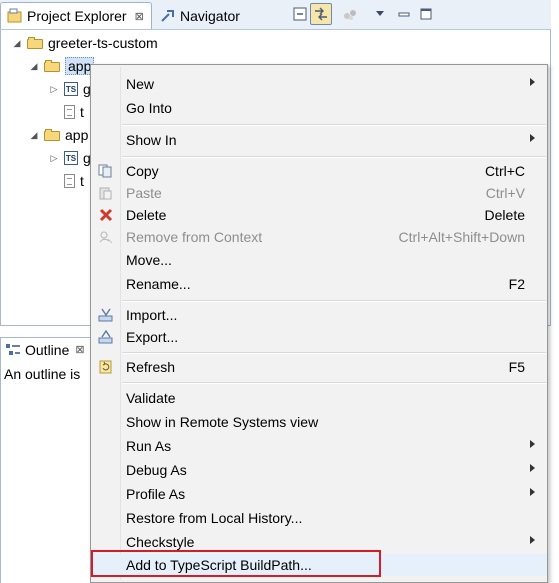  What do you see at coordinates (151, 367) in the screenshot?
I see `menu-item-label: Refresh` at bounding box center [151, 367].